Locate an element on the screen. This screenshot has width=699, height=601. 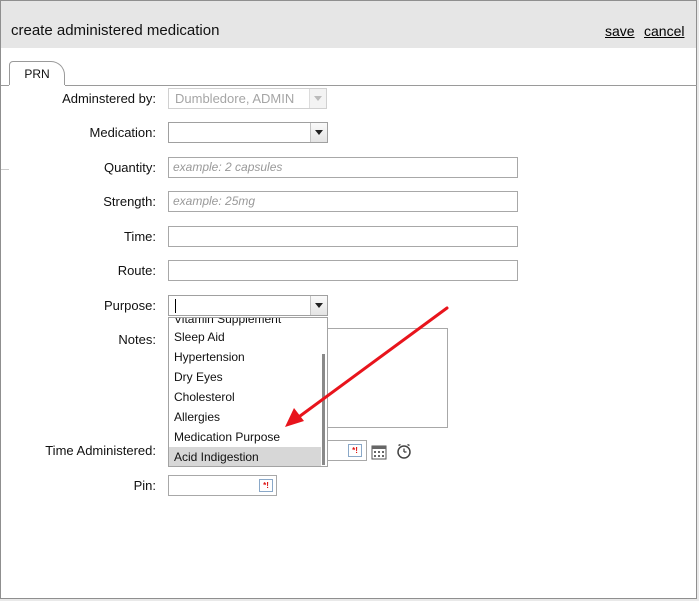
strength-label: Strength: is located at coordinates (129, 201).